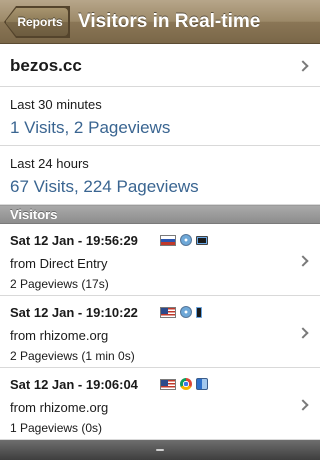 This screenshot has width=320, height=460. I want to click on visit-time: Sat 12 Jan - 19:56:29, so click(74, 240).